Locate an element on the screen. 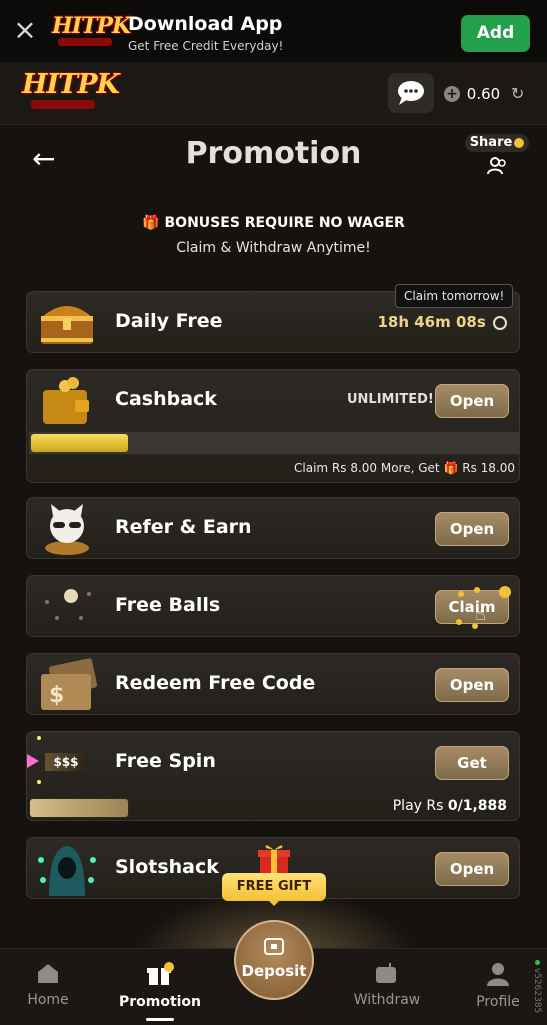  deposit-label: Deposit is located at coordinates (274, 971).